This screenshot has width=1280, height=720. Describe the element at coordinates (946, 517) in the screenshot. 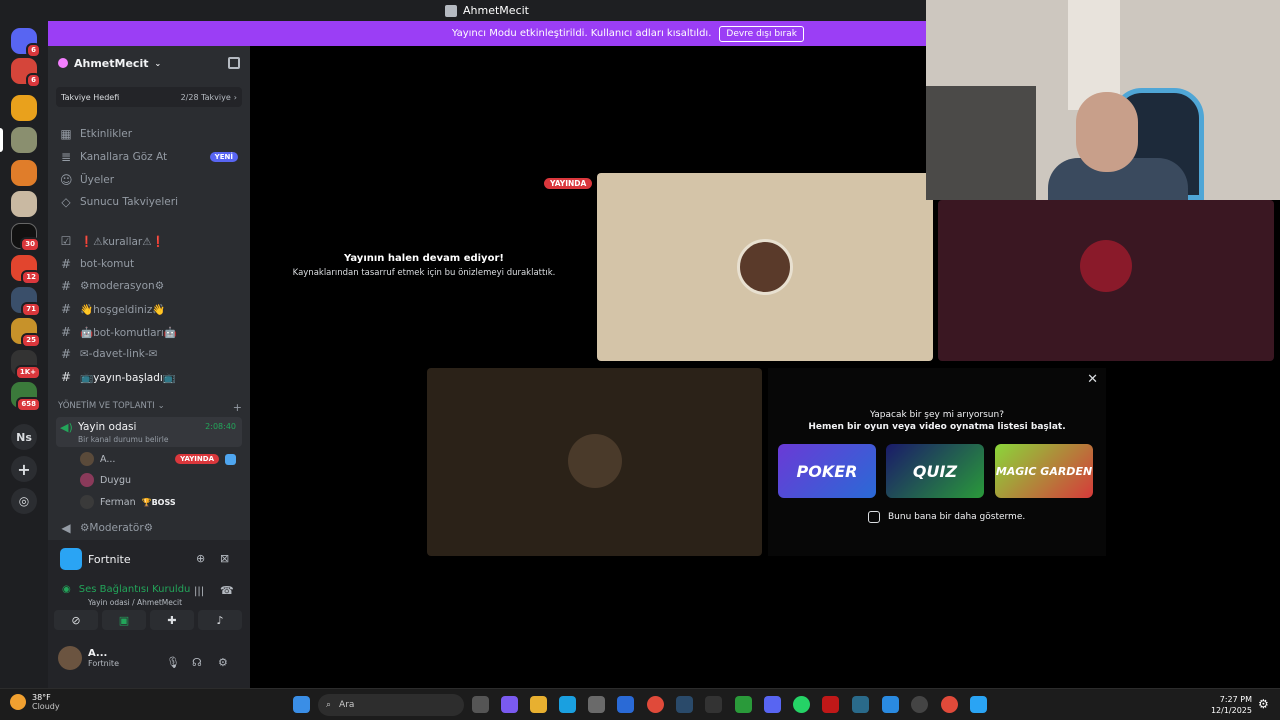

I see `dont-show-again: Bunu bana bir daha gösterme.` at that location.